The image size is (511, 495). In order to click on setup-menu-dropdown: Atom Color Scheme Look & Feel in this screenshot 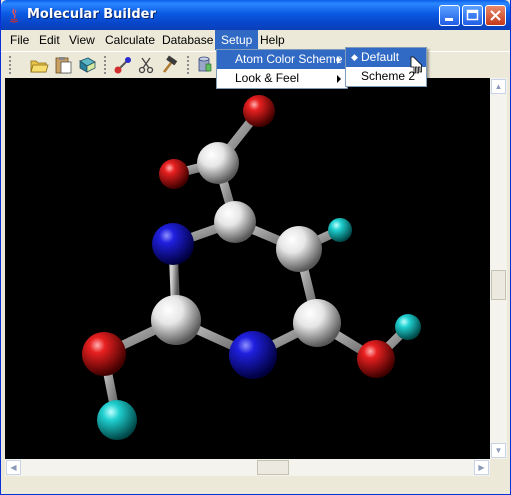, I will do `click(282, 69)`.